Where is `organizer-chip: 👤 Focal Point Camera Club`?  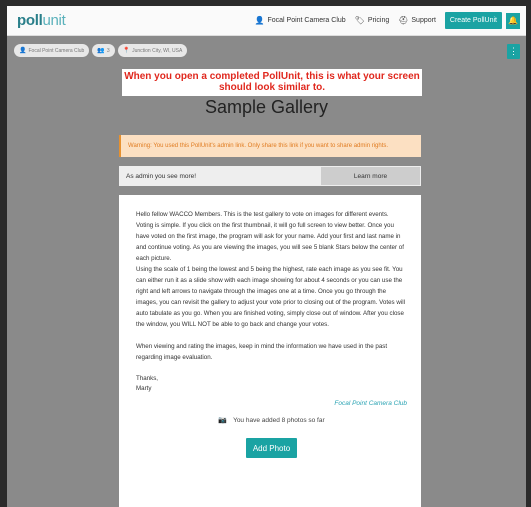
organizer-chip: 👤 Focal Point Camera Club is located at coordinates (52, 50).